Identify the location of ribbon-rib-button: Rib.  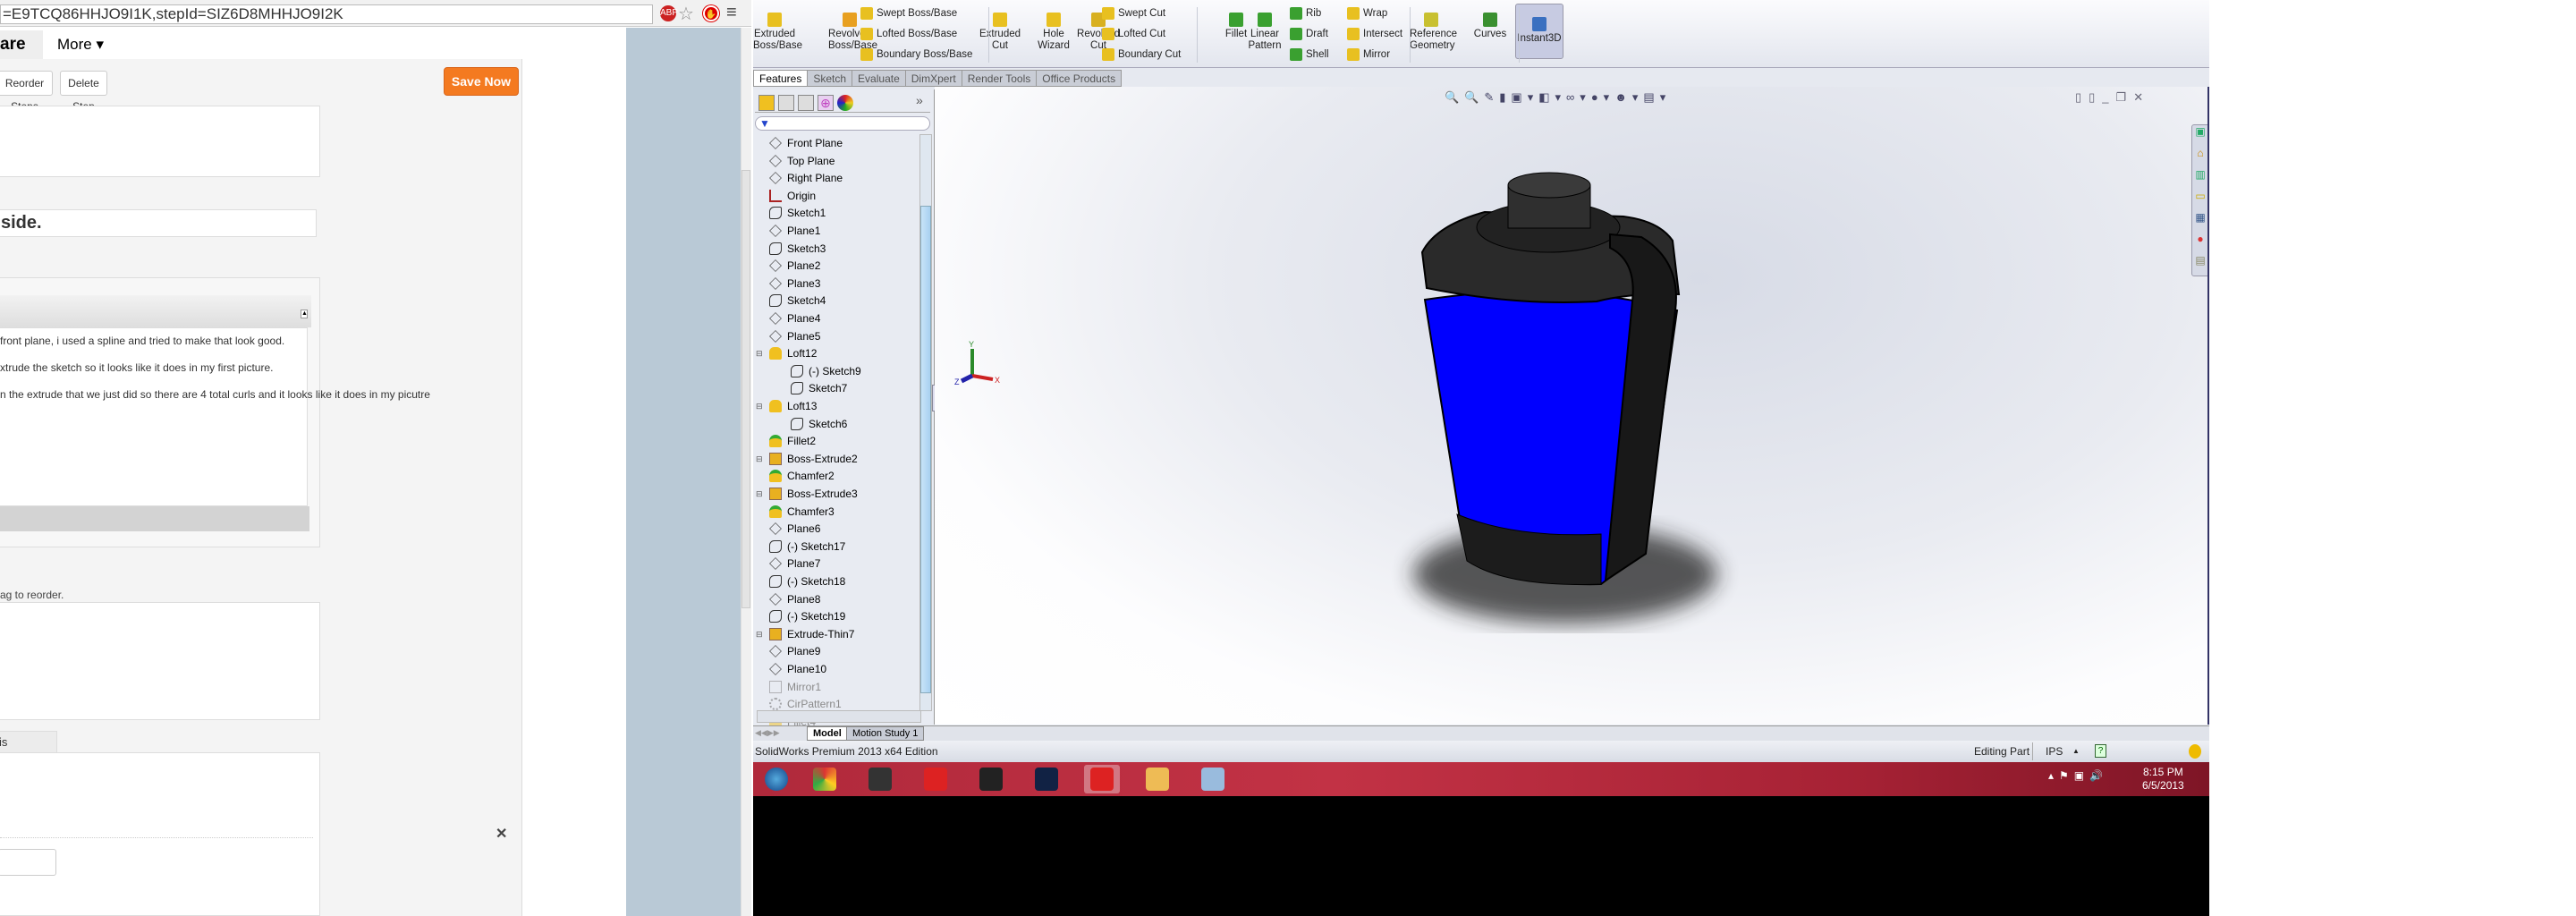
(1305, 13).